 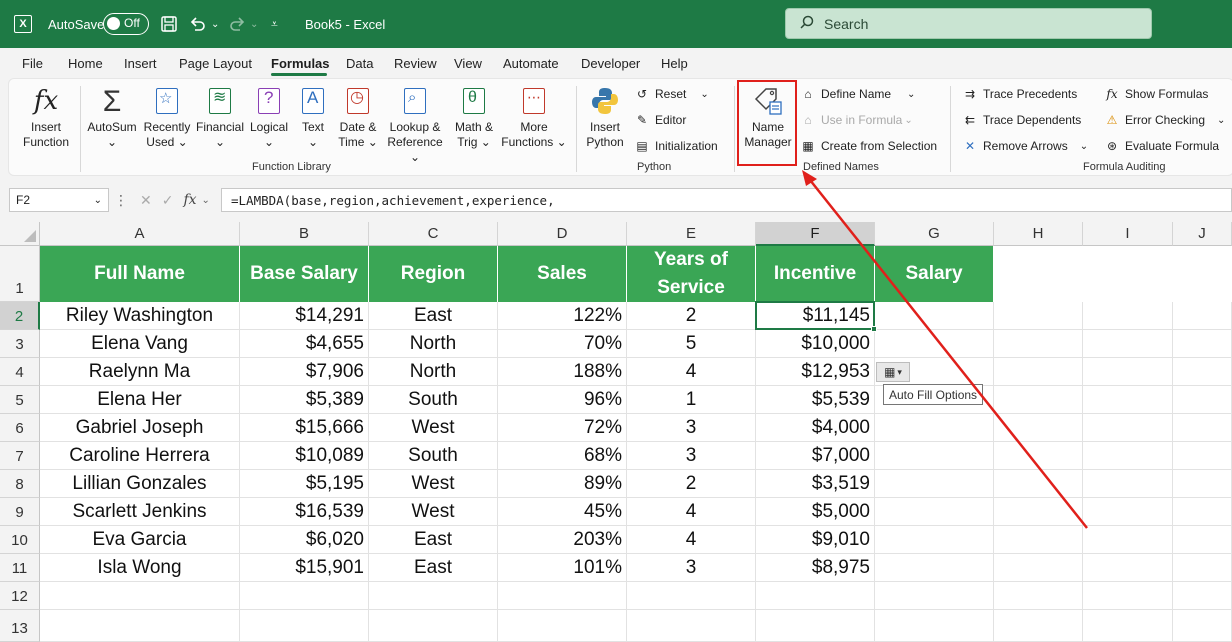 I want to click on cell-h10, so click(x=1038, y=540).